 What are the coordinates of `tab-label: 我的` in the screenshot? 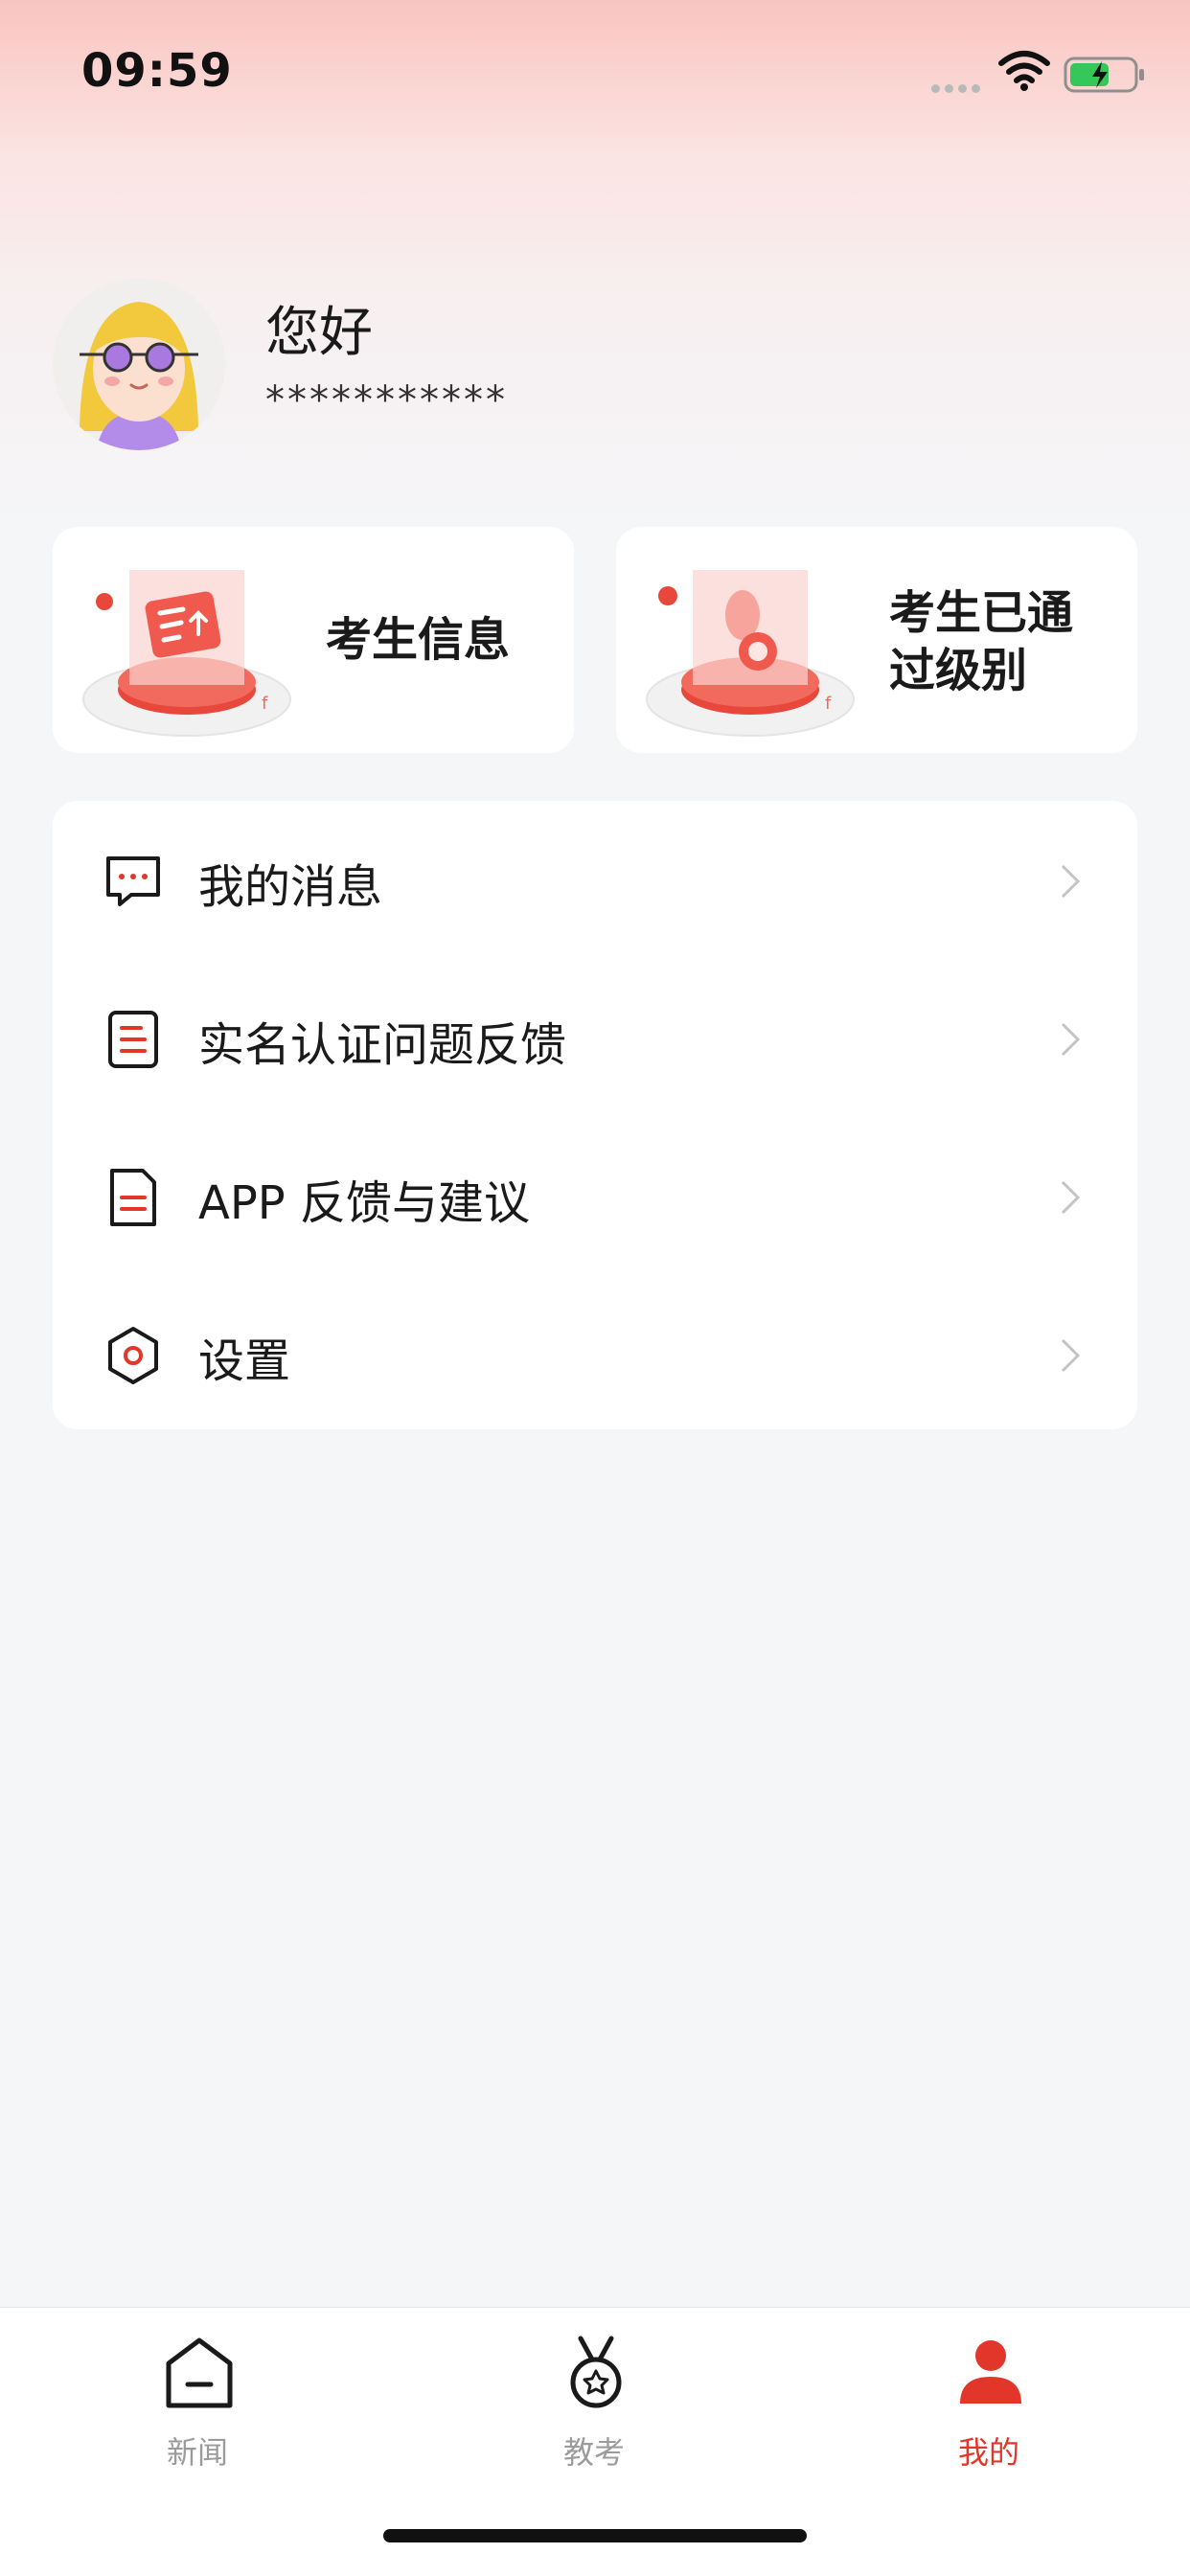 It's located at (988, 2453).